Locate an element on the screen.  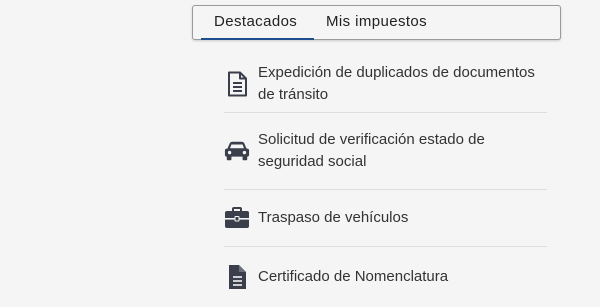
file-text-icon is located at coordinates (237, 277).